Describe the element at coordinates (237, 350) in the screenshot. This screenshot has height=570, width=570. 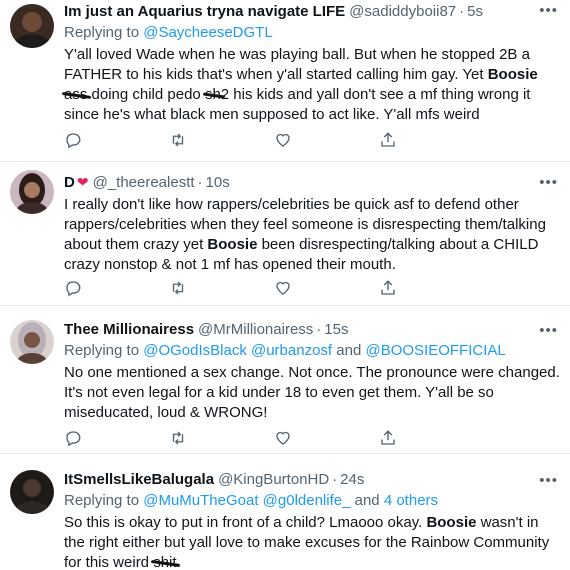
I see `mention-link: @OGodIsBlack @urbanzosf` at that location.